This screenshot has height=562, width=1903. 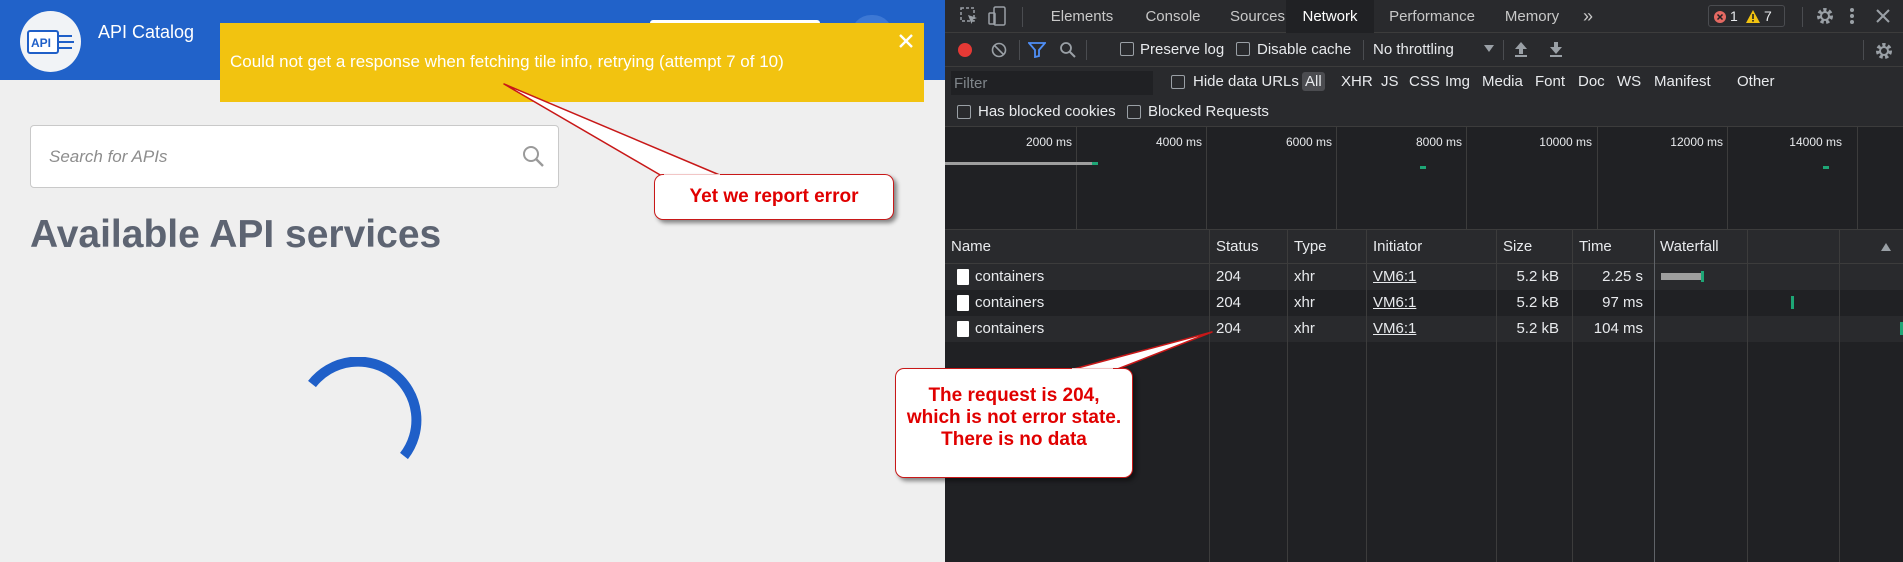 What do you see at coordinates (1127, 49) in the screenshot?
I see `preserve-log-checkbox` at bounding box center [1127, 49].